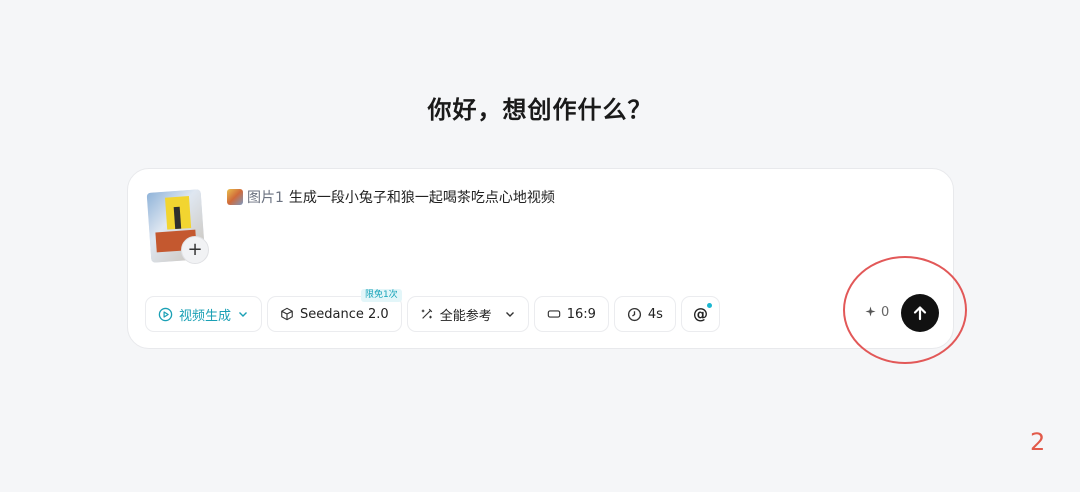 This screenshot has height=492, width=1080. I want to click on clock-icon, so click(634, 314).